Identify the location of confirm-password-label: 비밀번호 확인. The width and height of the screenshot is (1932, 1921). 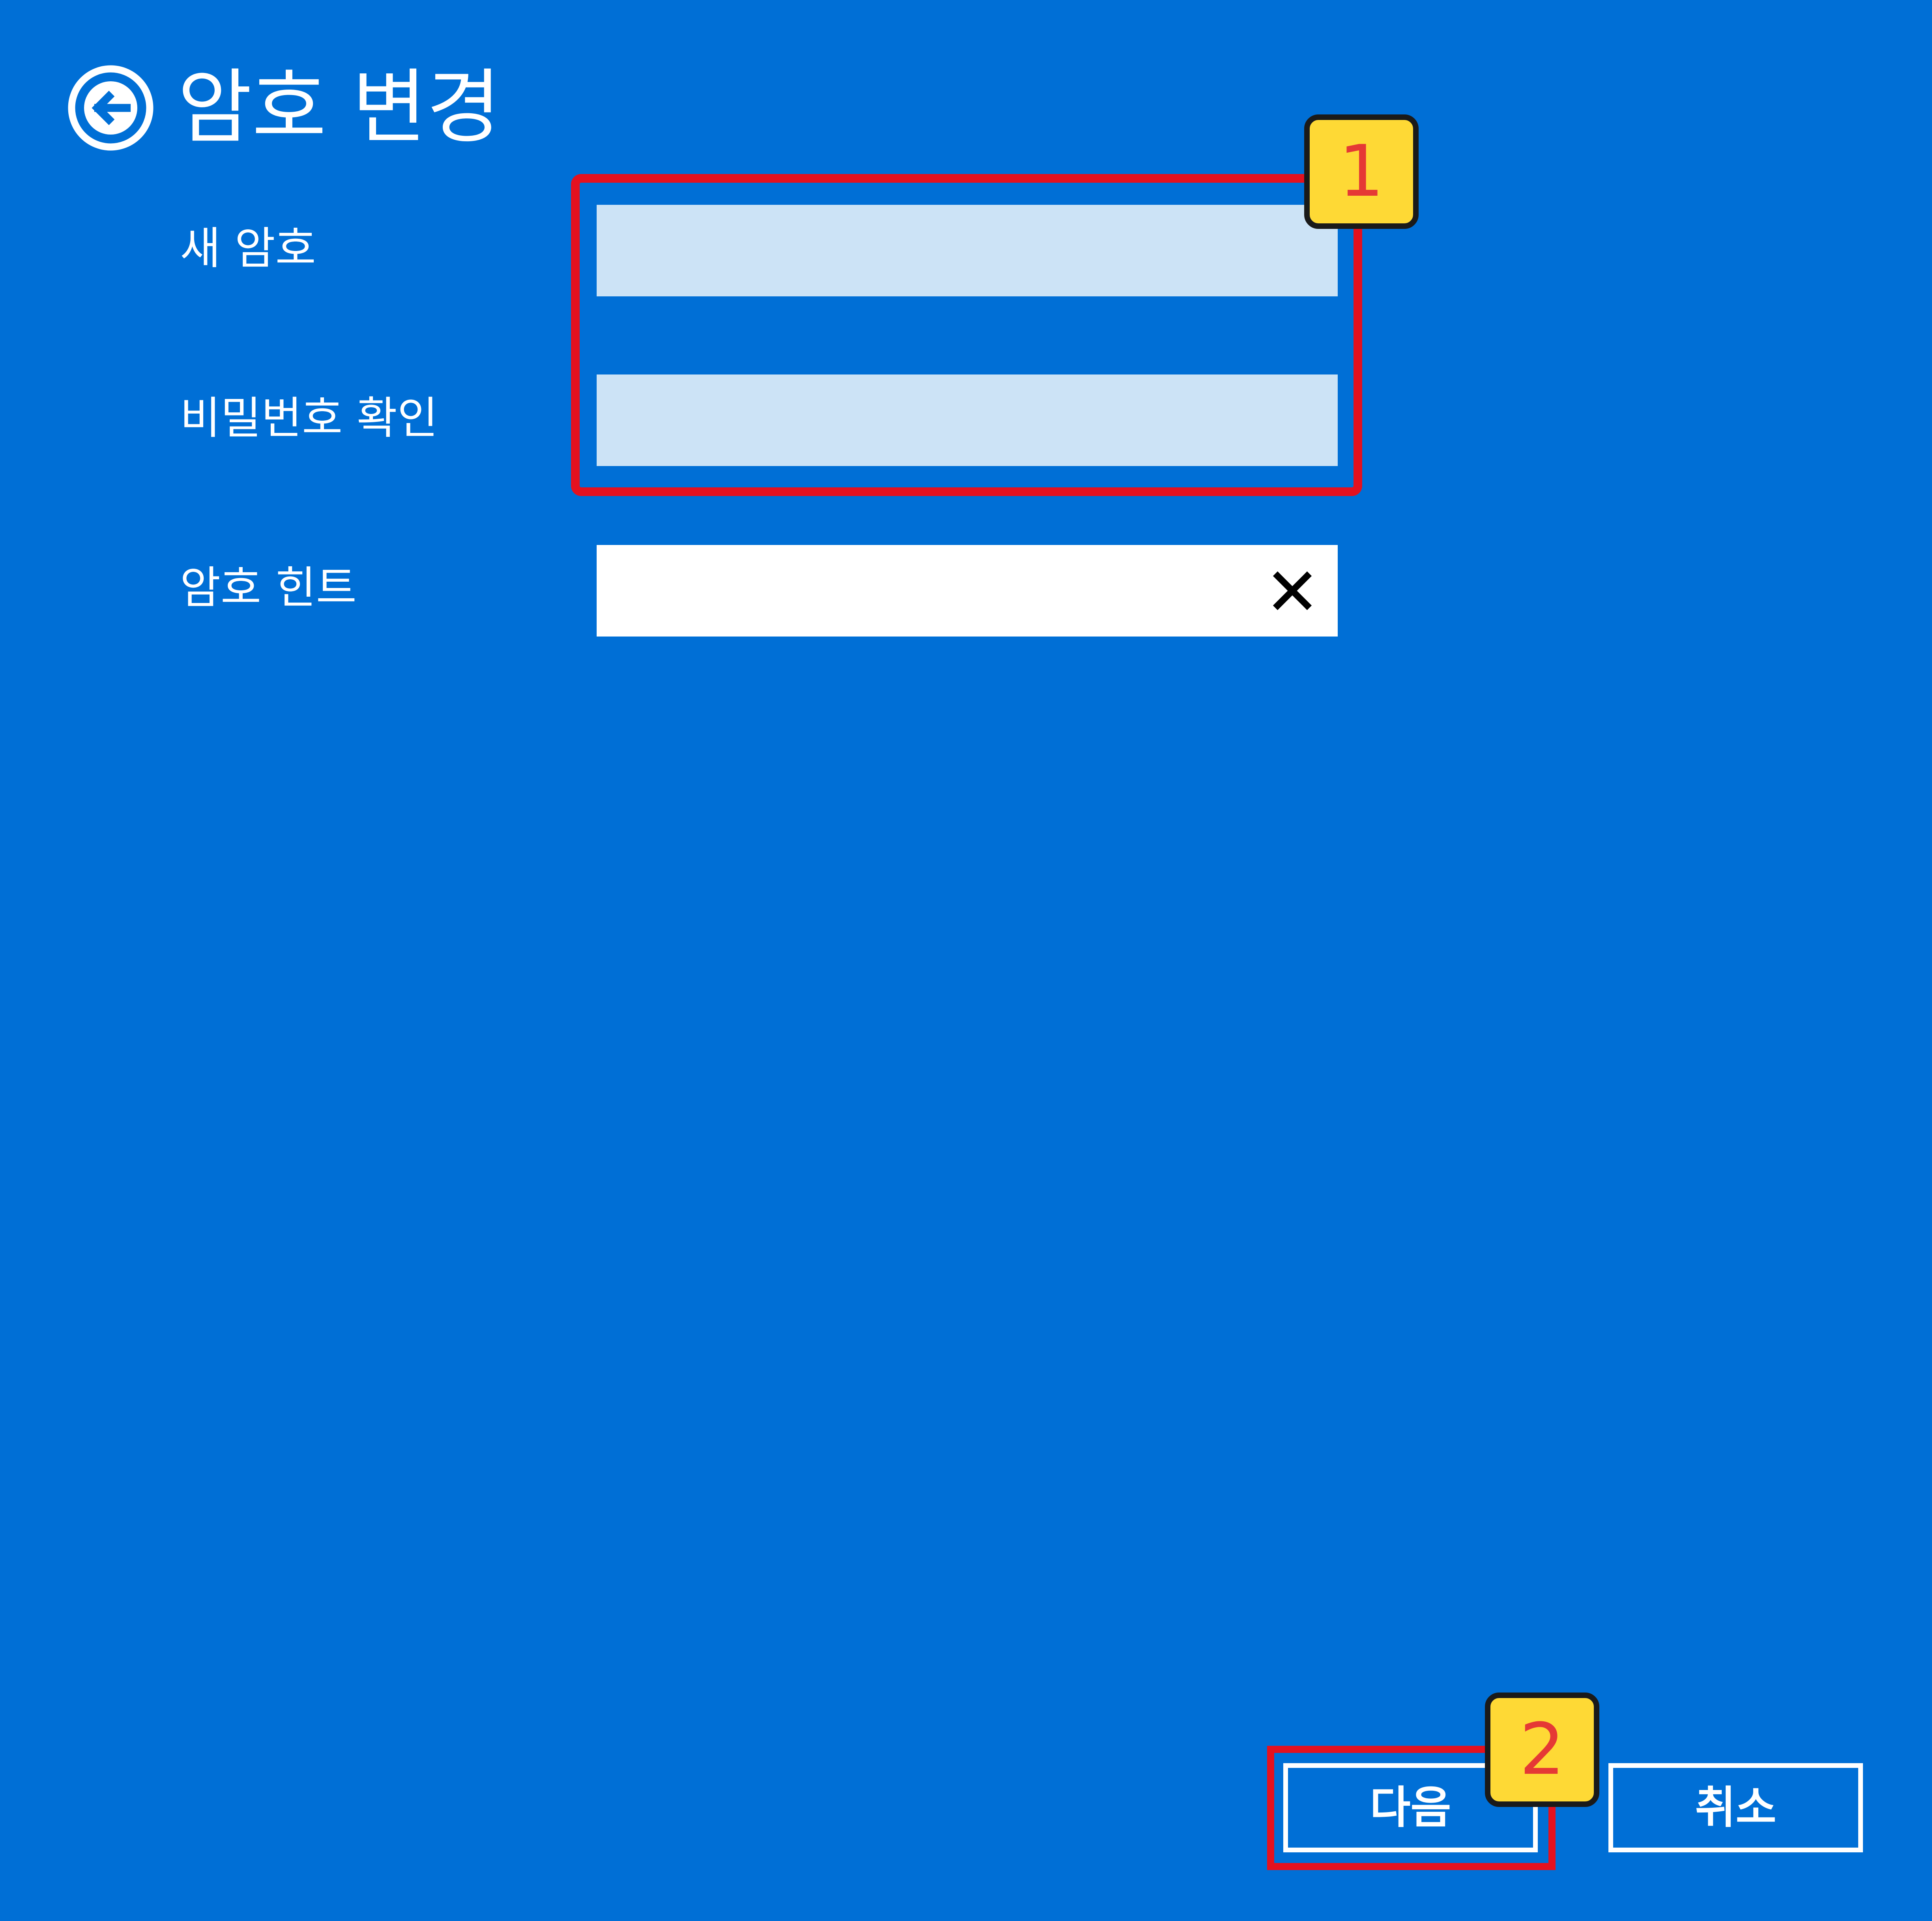
(309, 418).